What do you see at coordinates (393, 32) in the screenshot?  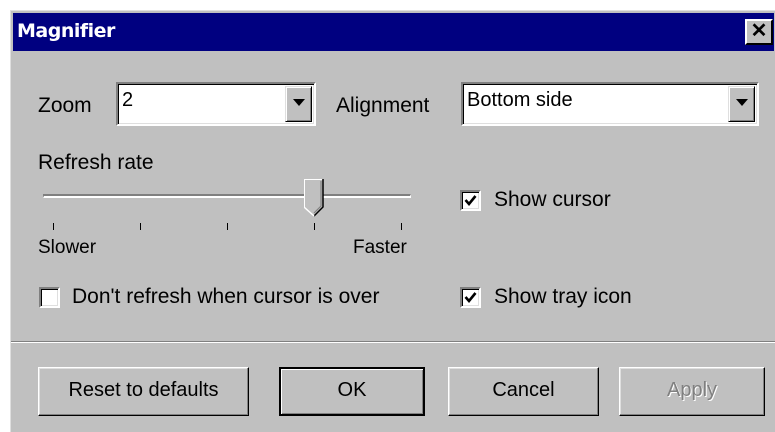 I see `title-bar: Magnifier ✕` at bounding box center [393, 32].